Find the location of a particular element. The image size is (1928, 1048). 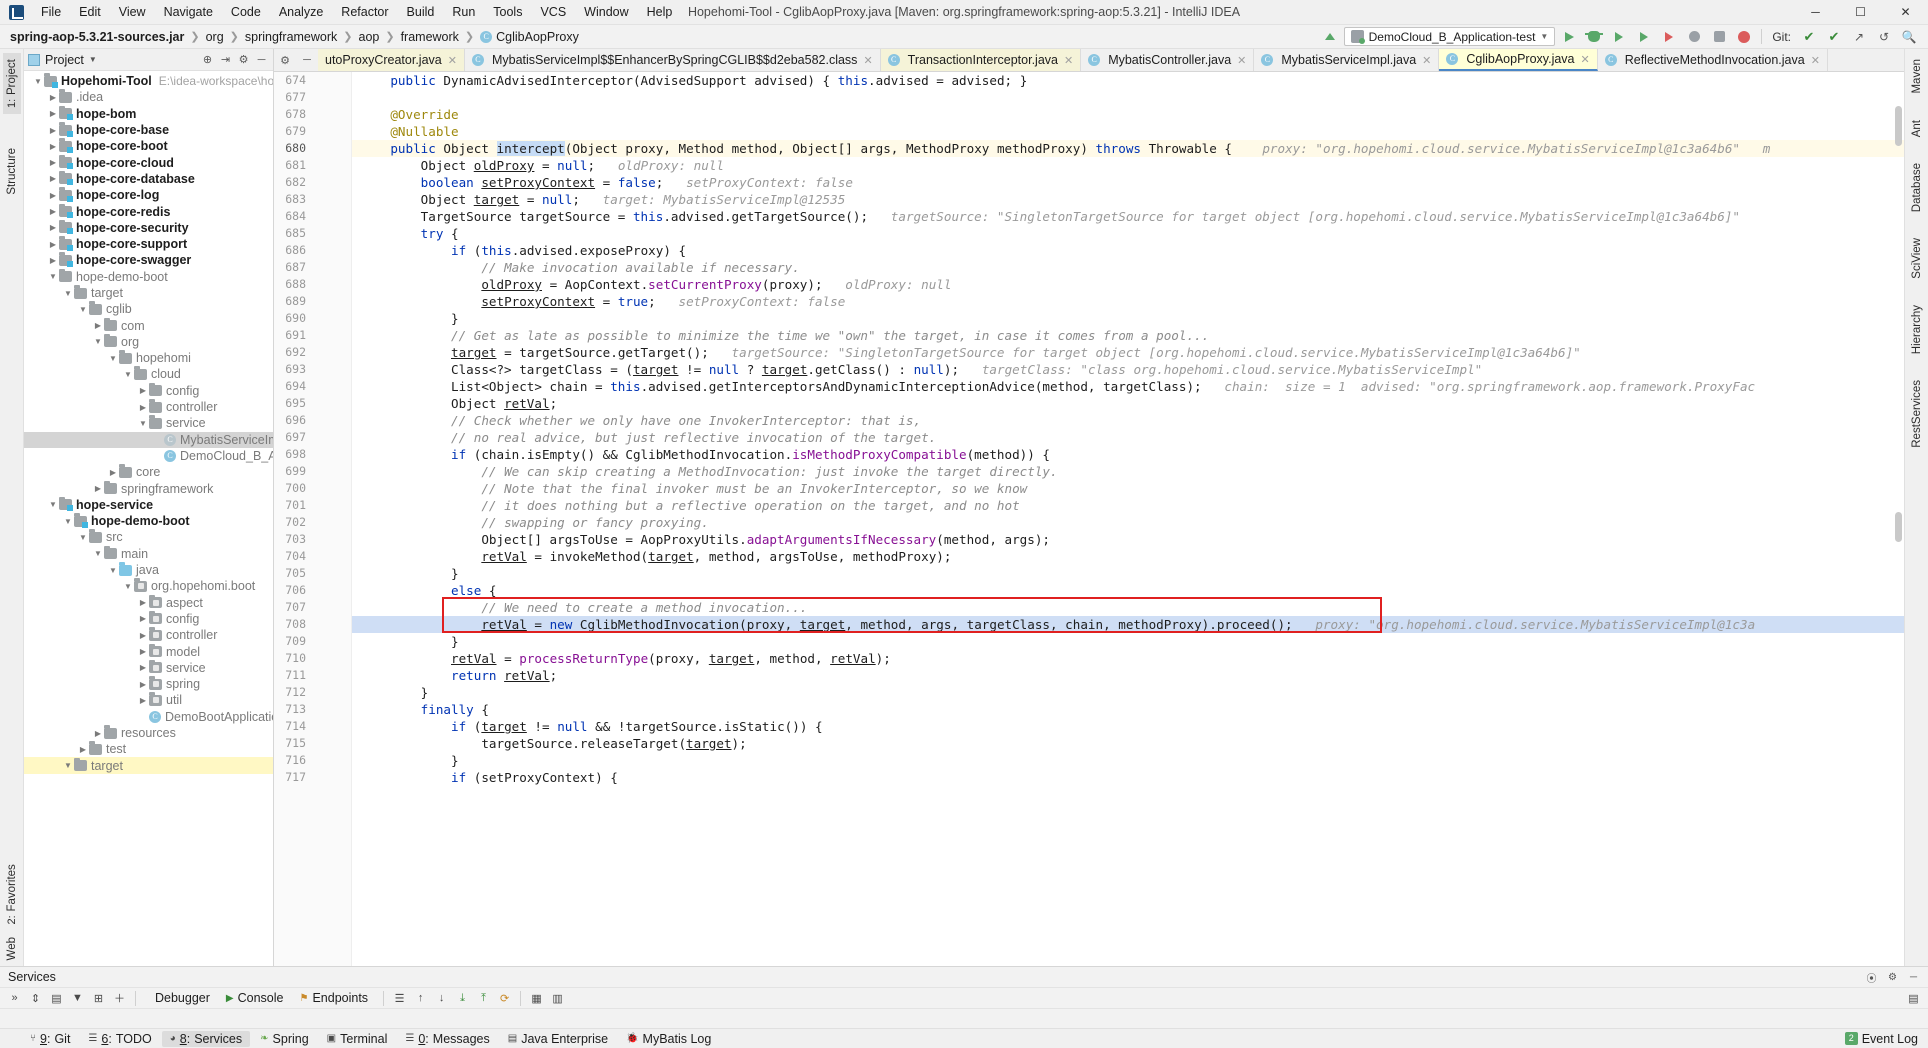

run-button is located at coordinates (1569, 37).